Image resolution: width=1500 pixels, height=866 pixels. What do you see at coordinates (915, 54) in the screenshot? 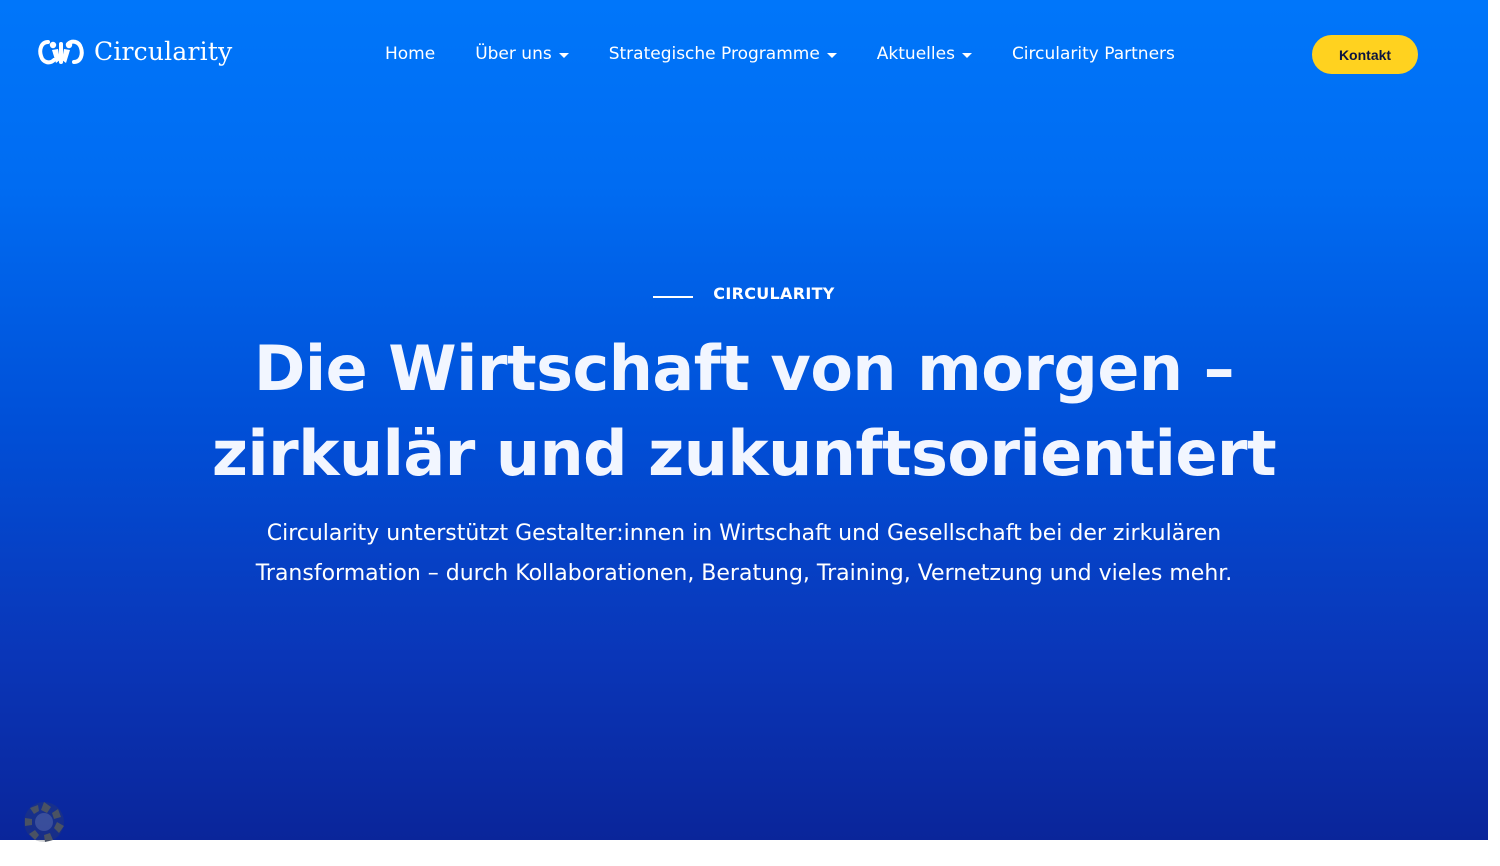
I see `nav-item-label: Aktuelles` at bounding box center [915, 54].